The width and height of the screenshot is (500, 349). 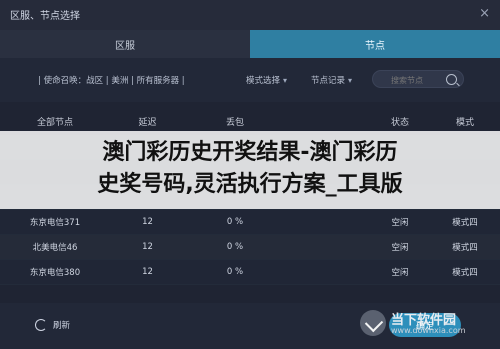 What do you see at coordinates (250, 15) in the screenshot?
I see `title-bar: 区服、节点选择 ×` at bounding box center [250, 15].